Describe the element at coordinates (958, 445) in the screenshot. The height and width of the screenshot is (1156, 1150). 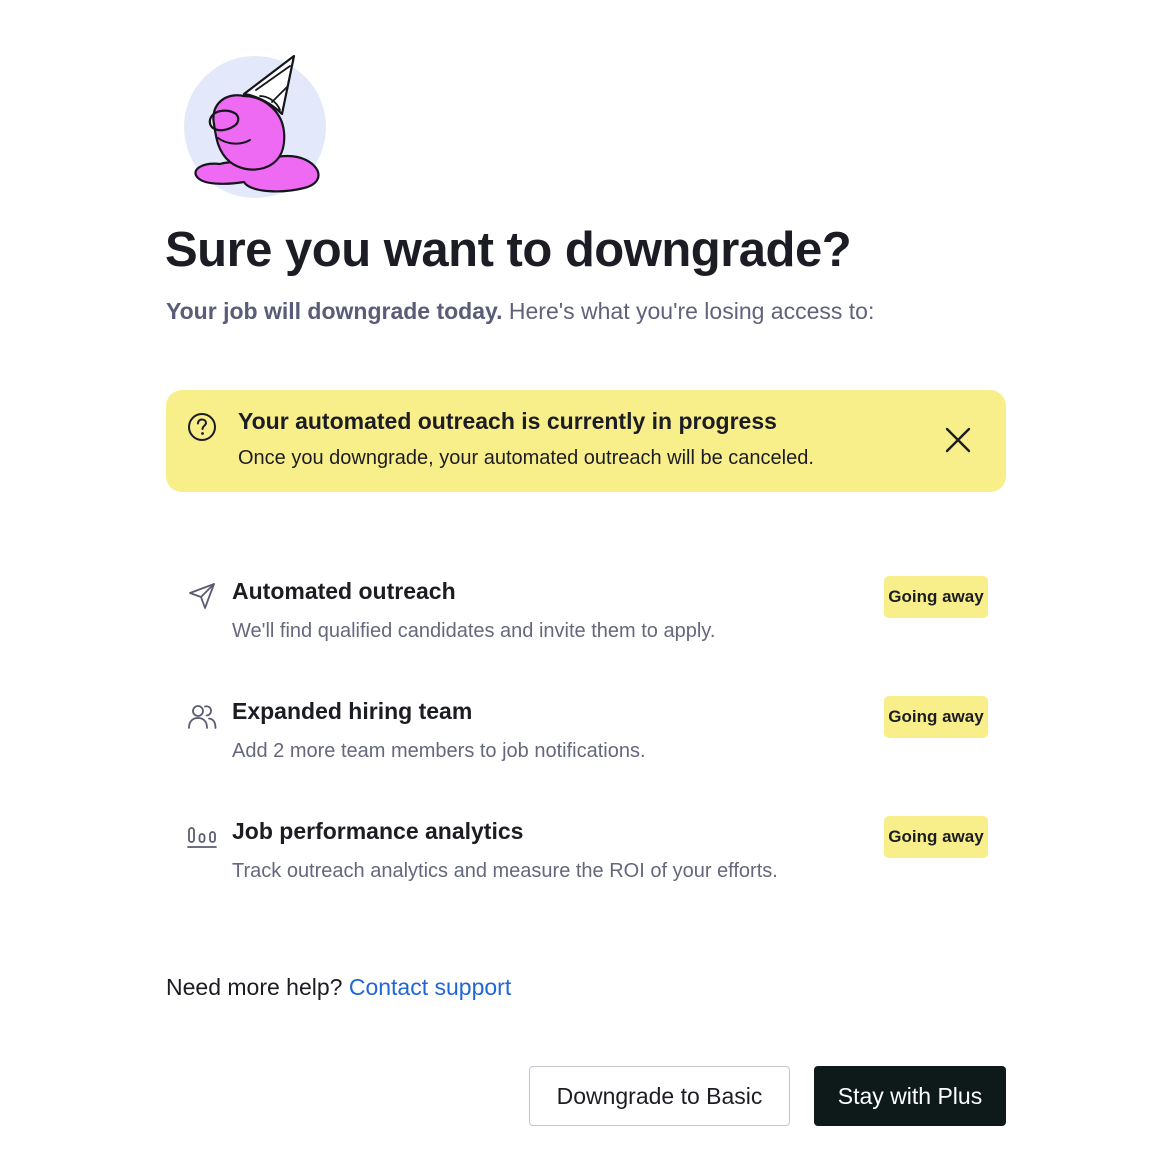
I see `close-icon` at that location.